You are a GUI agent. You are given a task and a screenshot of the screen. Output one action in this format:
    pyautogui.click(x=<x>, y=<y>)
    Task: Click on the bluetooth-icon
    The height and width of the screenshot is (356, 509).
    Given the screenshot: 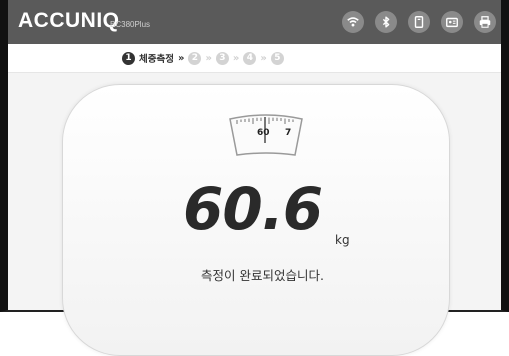 What is the action you would take?
    pyautogui.click(x=386, y=22)
    